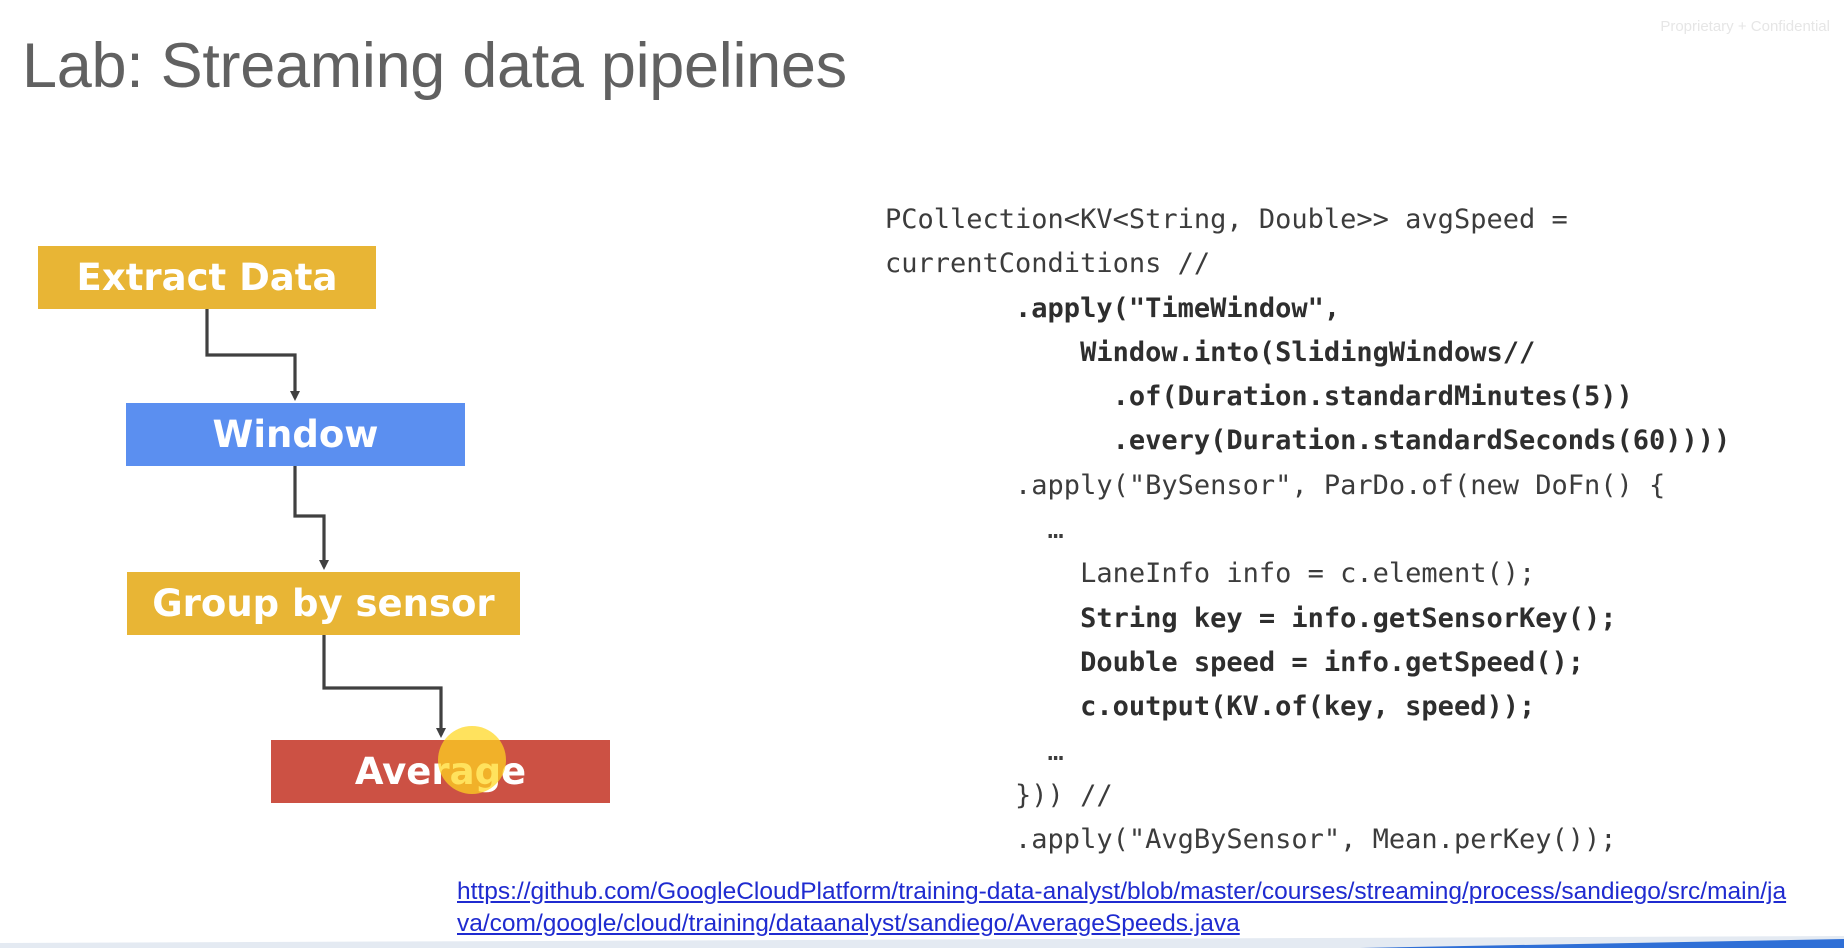  I want to click on pipeline-step-label: Group by sensor, so click(323, 603).